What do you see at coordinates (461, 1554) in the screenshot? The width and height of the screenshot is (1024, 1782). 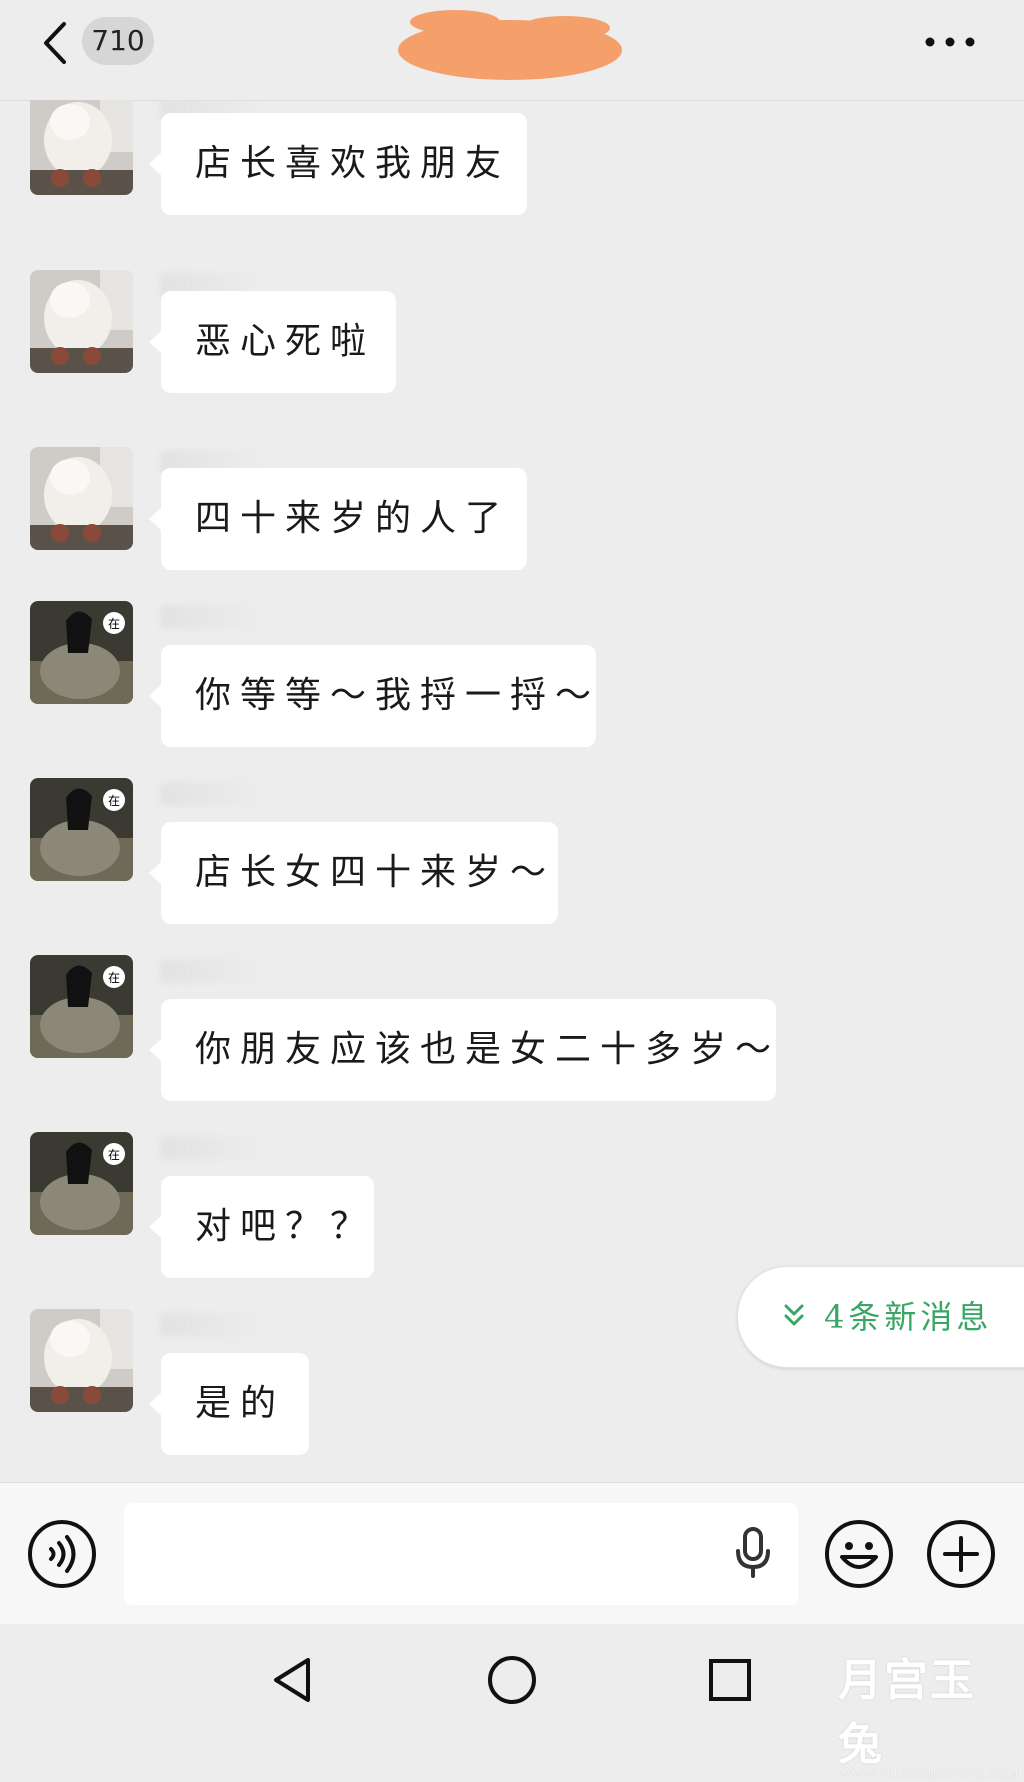 I see `message-input` at bounding box center [461, 1554].